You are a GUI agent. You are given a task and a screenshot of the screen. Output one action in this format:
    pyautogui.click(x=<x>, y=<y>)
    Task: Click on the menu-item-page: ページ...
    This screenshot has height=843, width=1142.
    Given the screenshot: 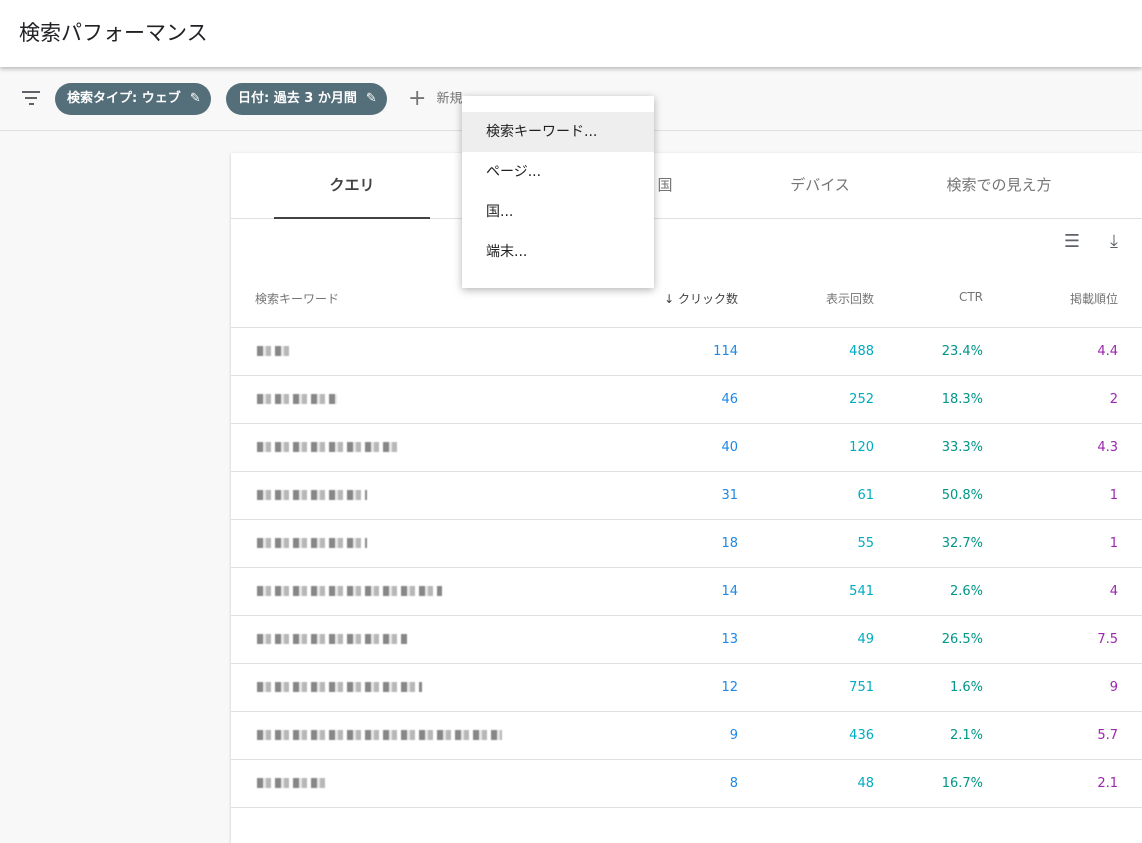 What is the action you would take?
    pyautogui.click(x=558, y=172)
    